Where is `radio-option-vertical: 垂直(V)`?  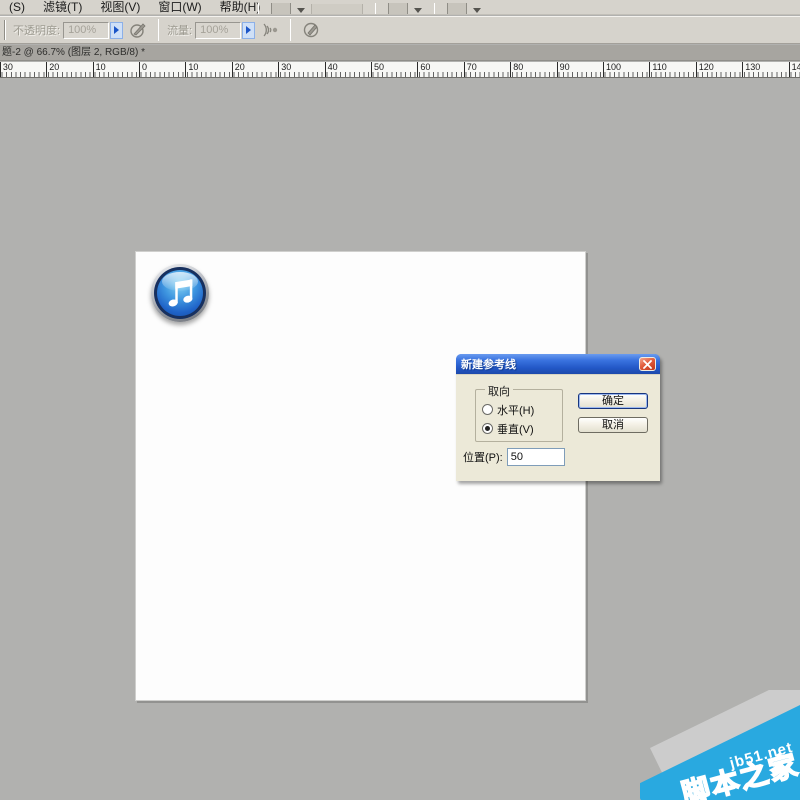
radio-option-vertical: 垂直(V) is located at coordinates (508, 428).